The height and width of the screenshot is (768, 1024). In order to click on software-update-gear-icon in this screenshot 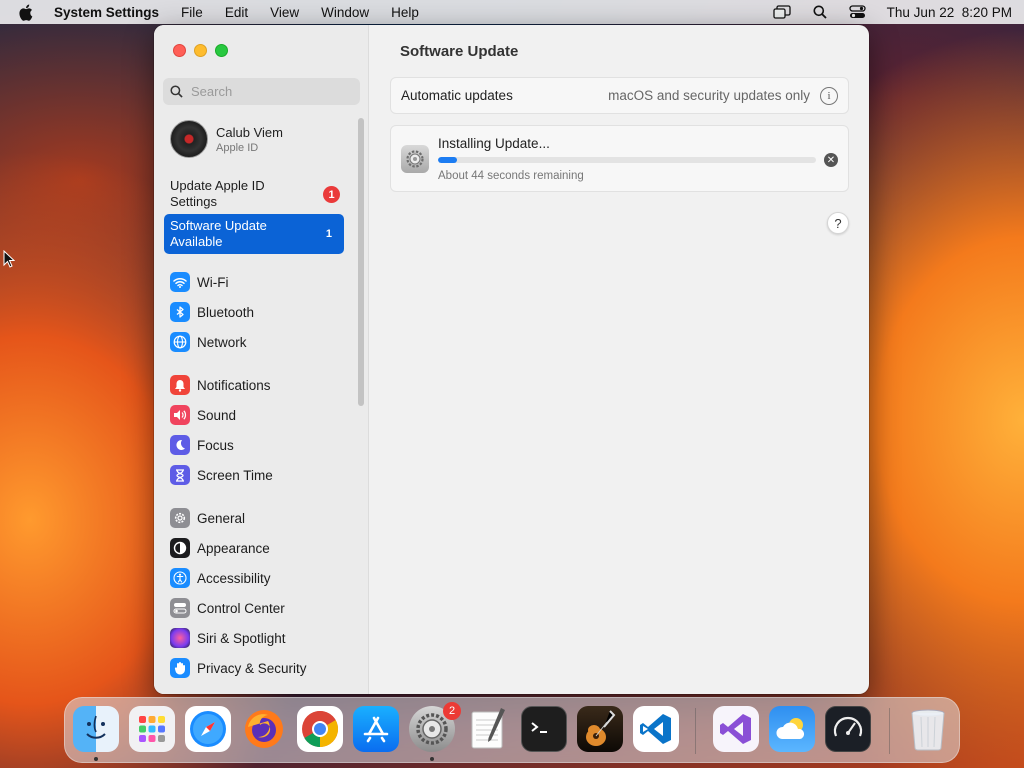, I will do `click(415, 159)`.